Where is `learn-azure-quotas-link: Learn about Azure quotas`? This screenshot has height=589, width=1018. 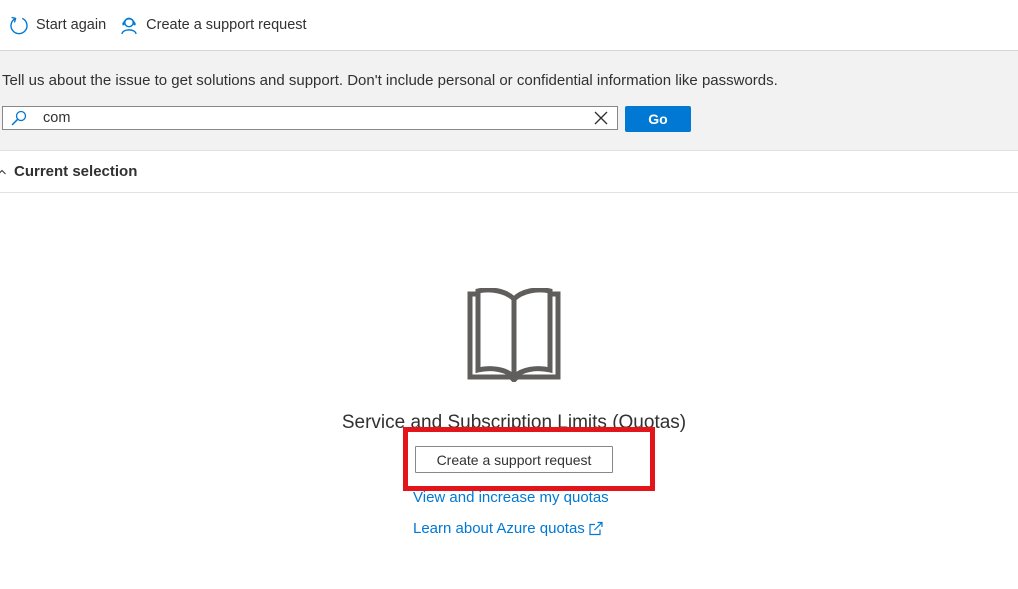
learn-azure-quotas-link: Learn about Azure quotas is located at coordinates (508, 528).